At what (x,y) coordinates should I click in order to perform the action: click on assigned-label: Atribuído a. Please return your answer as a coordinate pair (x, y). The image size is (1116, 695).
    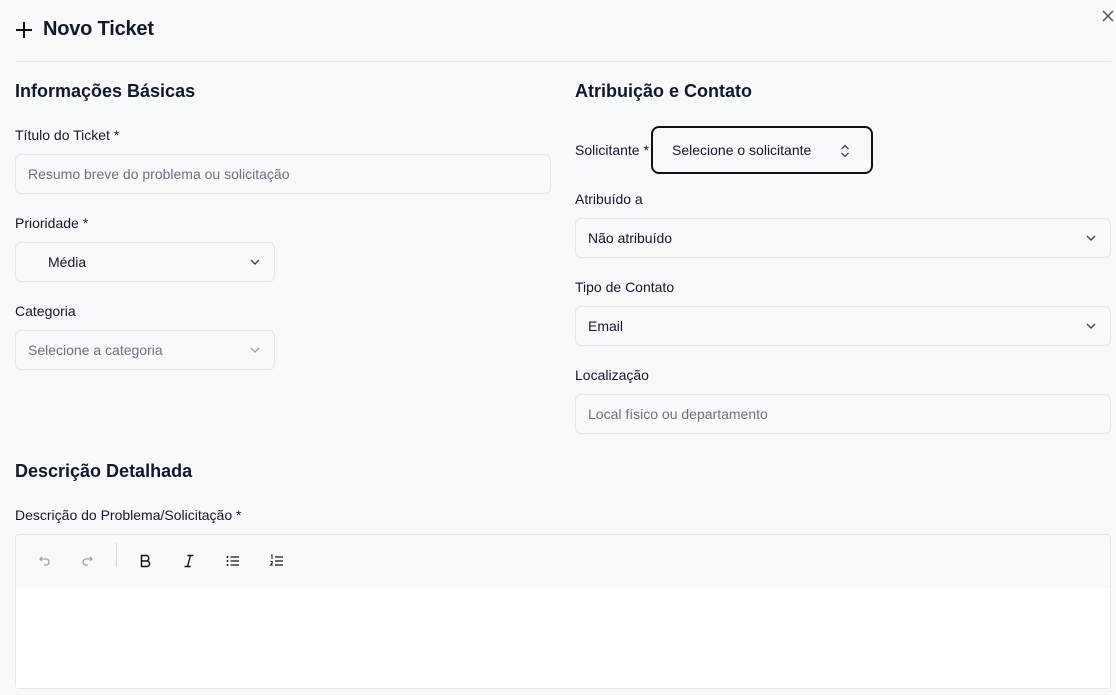
    Looking at the image, I should click on (609, 199).